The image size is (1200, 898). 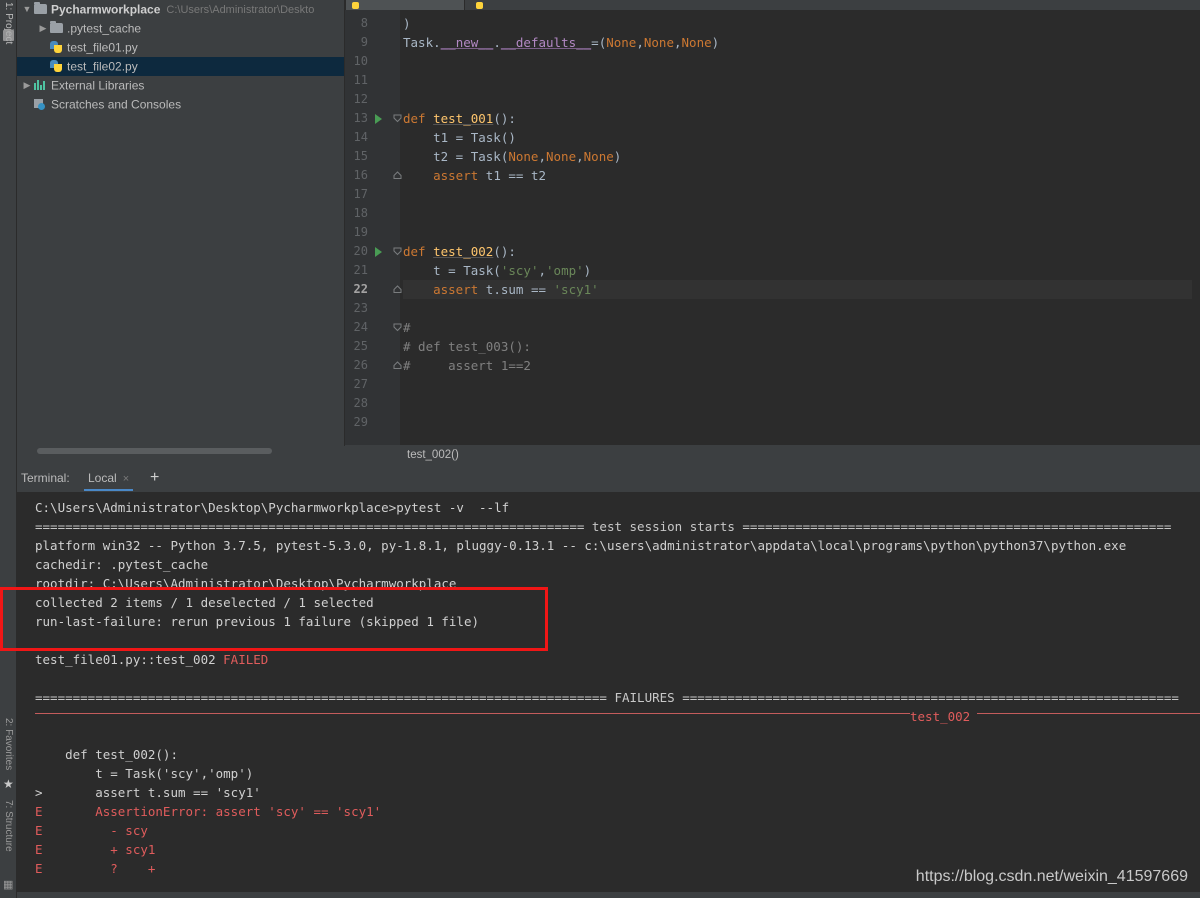 What do you see at coordinates (519, 270) in the screenshot?
I see `code-token: 'scy'` at bounding box center [519, 270].